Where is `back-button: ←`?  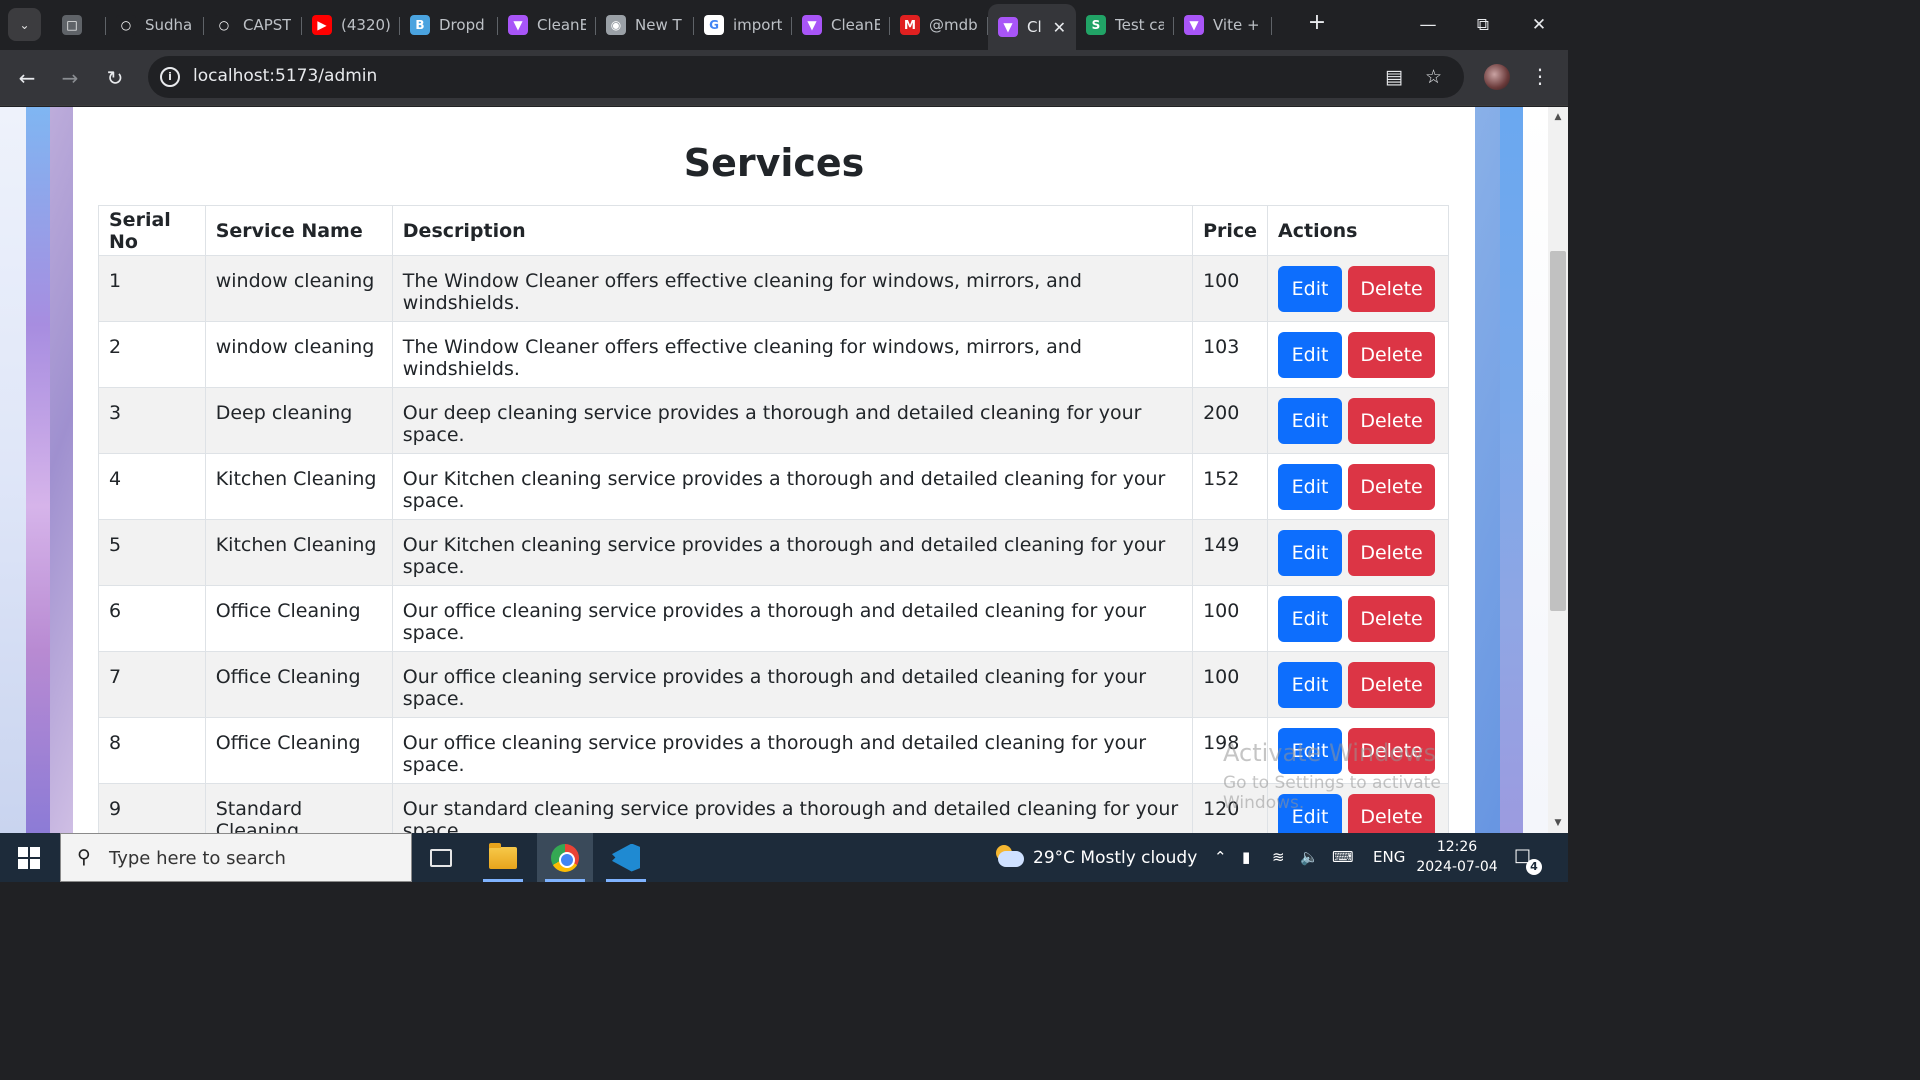 back-button: ← is located at coordinates (27, 78).